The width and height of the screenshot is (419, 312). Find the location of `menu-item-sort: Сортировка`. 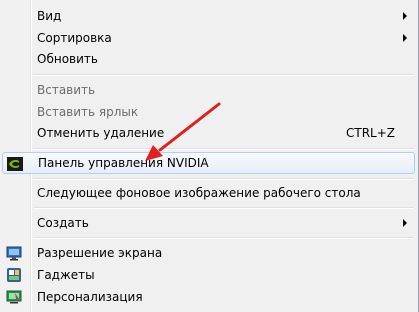

menu-item-sort: Сортировка is located at coordinates (208, 38).